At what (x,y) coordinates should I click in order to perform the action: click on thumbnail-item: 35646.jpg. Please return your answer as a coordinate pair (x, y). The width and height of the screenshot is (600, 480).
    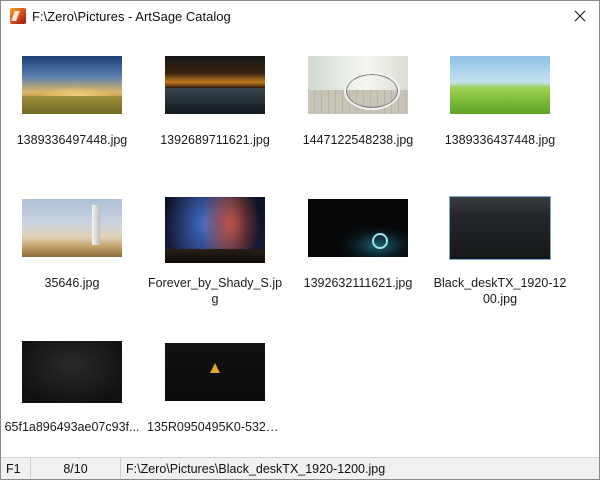
    Looking at the image, I should click on (72, 245).